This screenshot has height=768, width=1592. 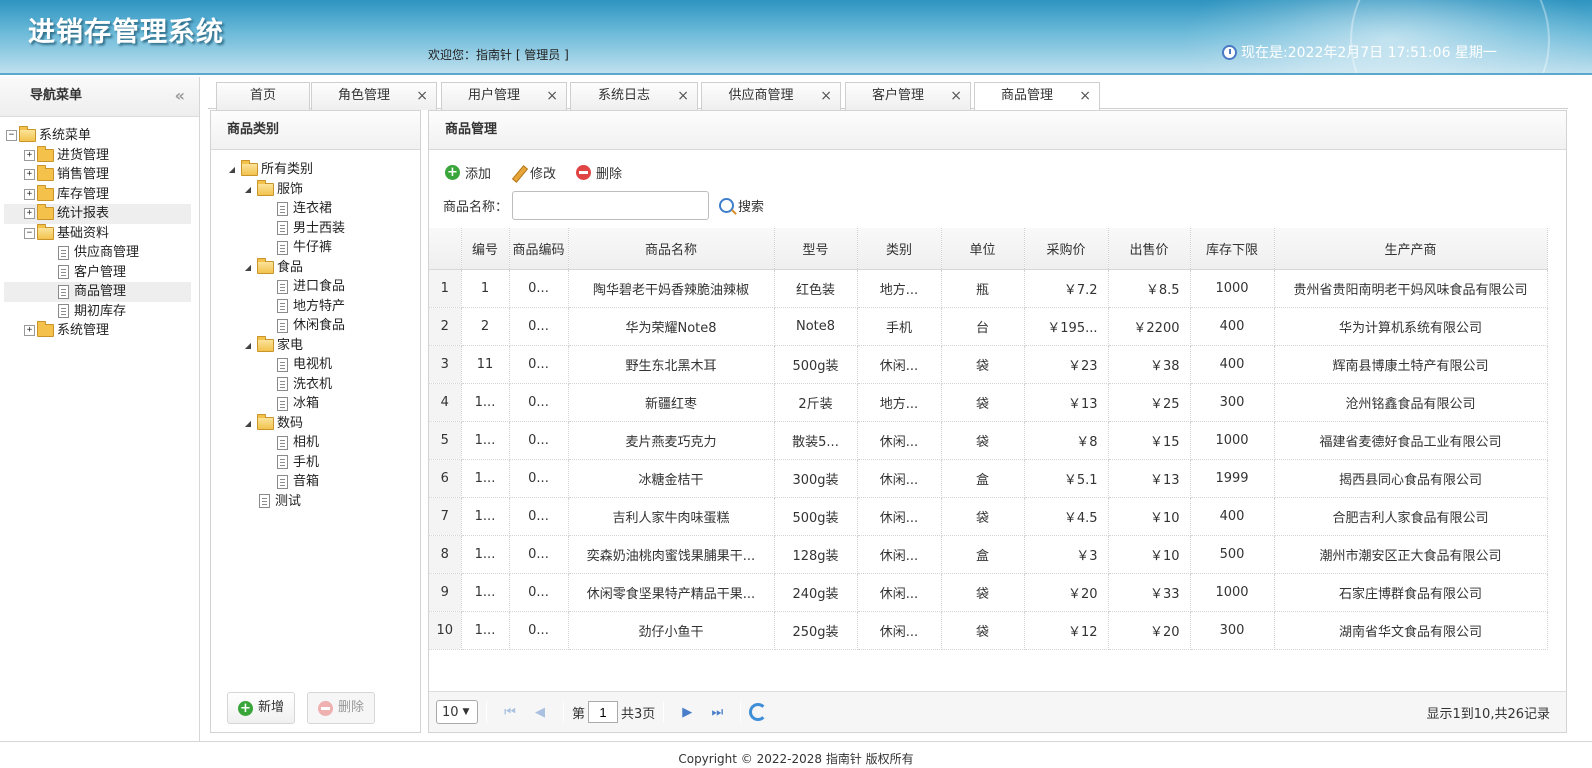 I want to click on category-item: 牛仔裤, so click(x=315, y=248).